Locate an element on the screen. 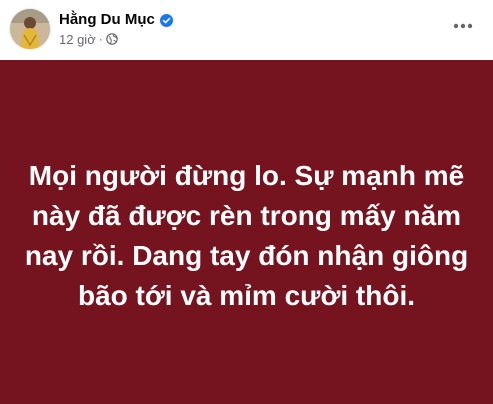 The height and width of the screenshot is (404, 493). verified-badge-icon is located at coordinates (166, 20).